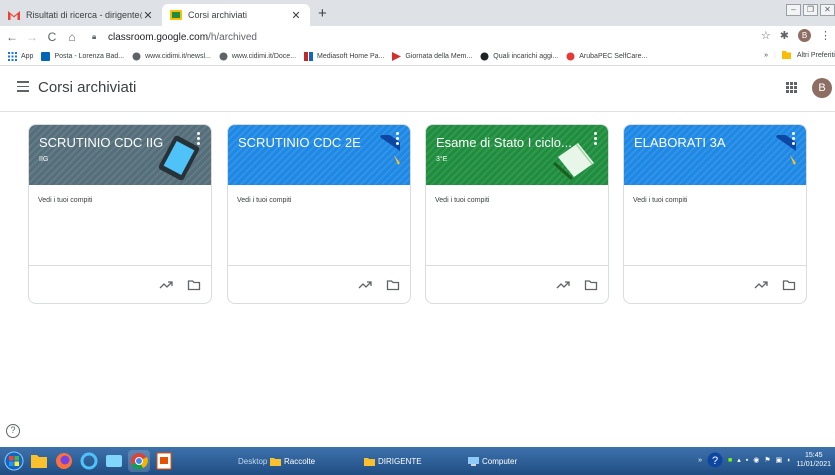 The width and height of the screenshot is (835, 475). I want to click on bookmark-star-icon: ☆, so click(766, 35).